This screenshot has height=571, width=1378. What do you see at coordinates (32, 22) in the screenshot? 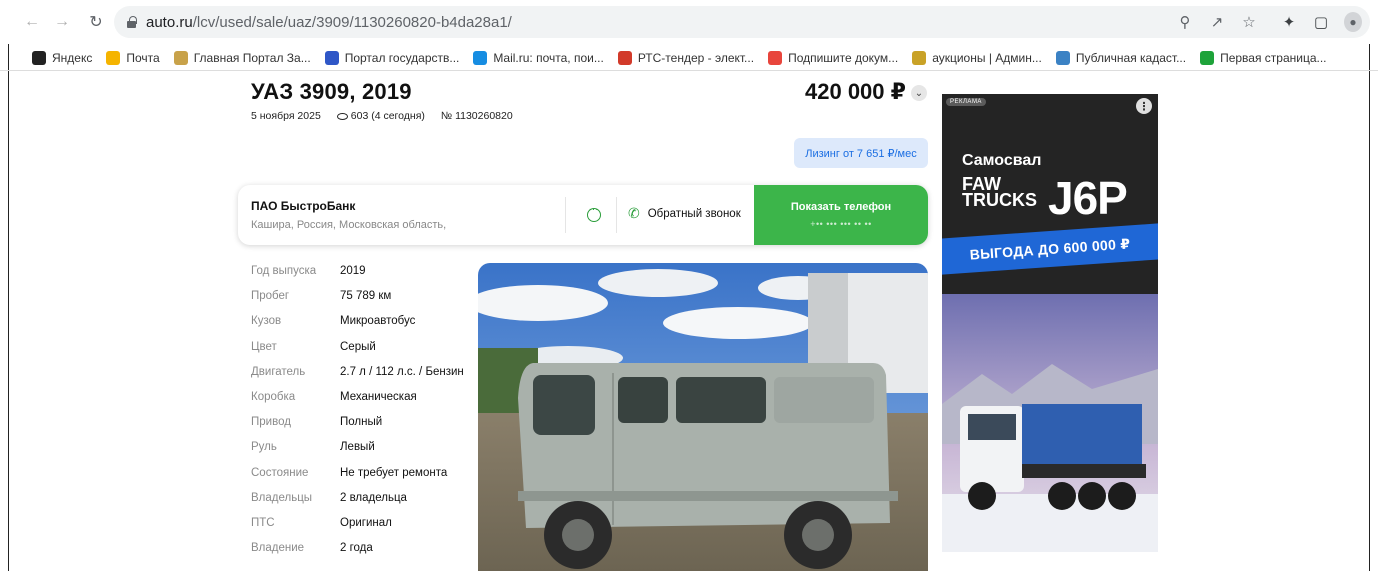
I see `back-arrow-icon: ←` at bounding box center [32, 22].